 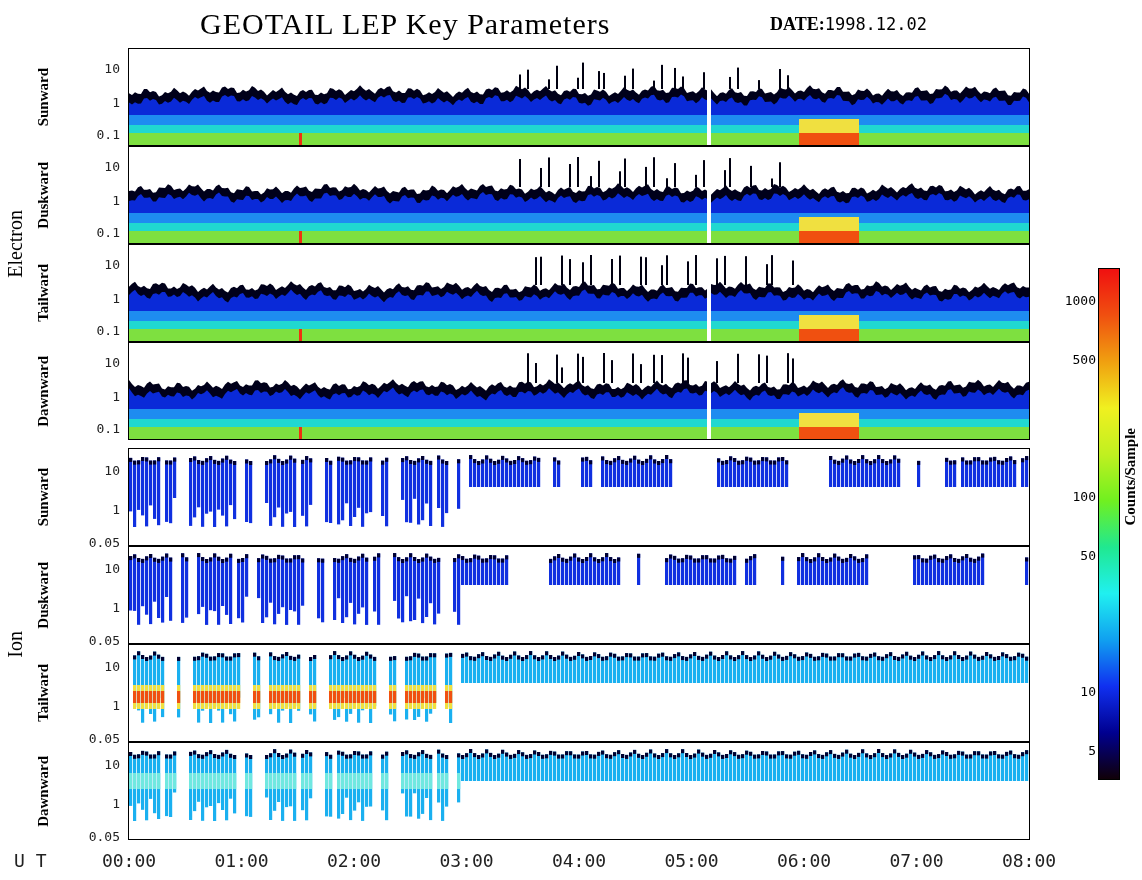 I want to click on x-tick-label: 07:00, so click(x=916, y=860).